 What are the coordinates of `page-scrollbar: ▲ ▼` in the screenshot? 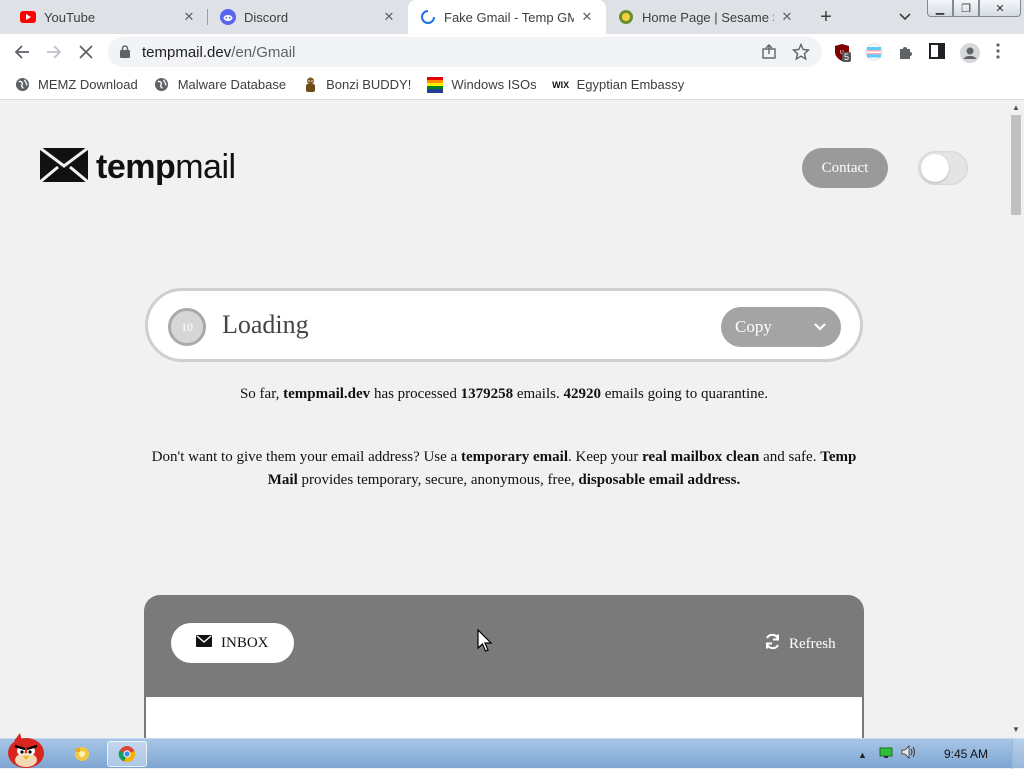 It's located at (1016, 419).